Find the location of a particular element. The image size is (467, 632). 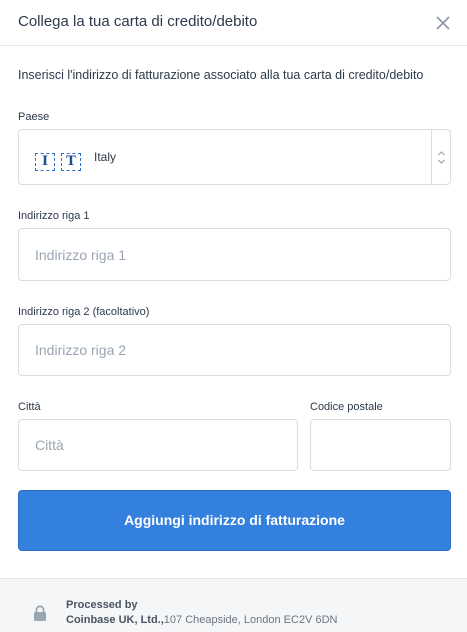

chevron-up-down-icon is located at coordinates (441, 157).